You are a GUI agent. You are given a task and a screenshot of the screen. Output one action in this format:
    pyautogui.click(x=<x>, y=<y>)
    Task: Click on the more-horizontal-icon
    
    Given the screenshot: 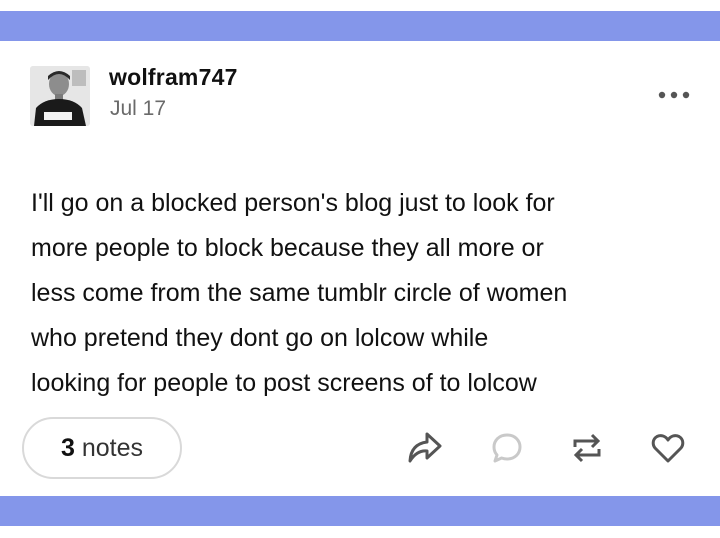 What is the action you would take?
    pyautogui.click(x=674, y=95)
    